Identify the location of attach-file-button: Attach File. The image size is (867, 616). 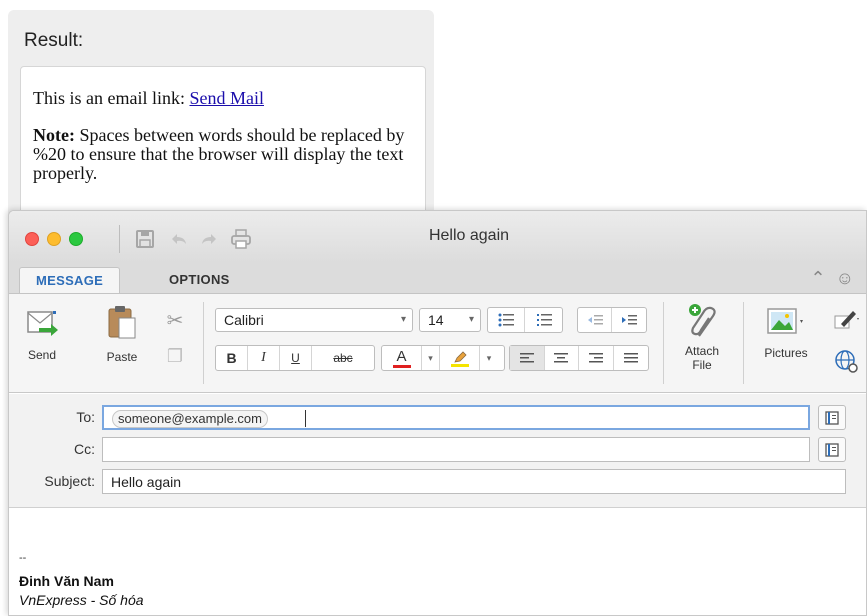
(702, 337).